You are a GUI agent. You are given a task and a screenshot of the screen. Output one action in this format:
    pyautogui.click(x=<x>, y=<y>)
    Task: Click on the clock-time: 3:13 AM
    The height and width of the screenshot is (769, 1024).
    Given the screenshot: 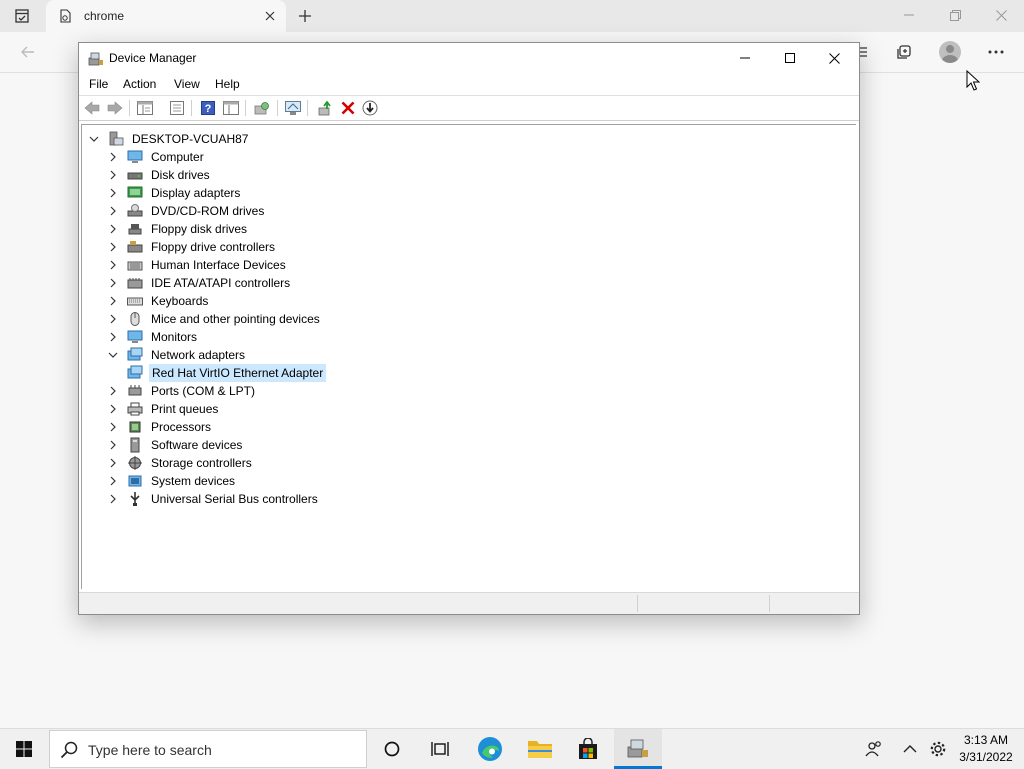 What is the action you would take?
    pyautogui.click(x=986, y=740)
    